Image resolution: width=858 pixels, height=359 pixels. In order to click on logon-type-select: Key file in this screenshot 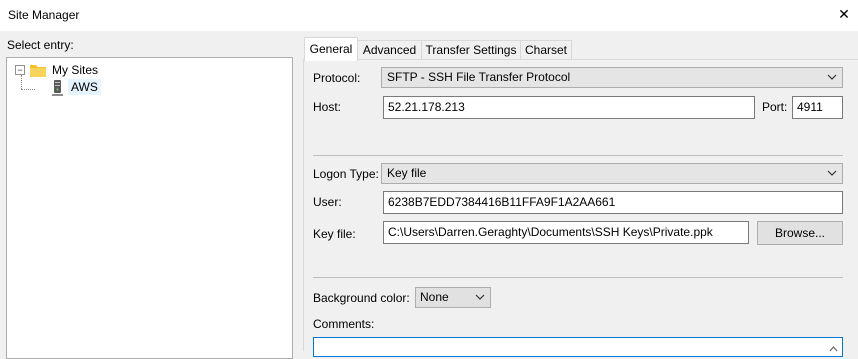, I will do `click(612, 173)`.